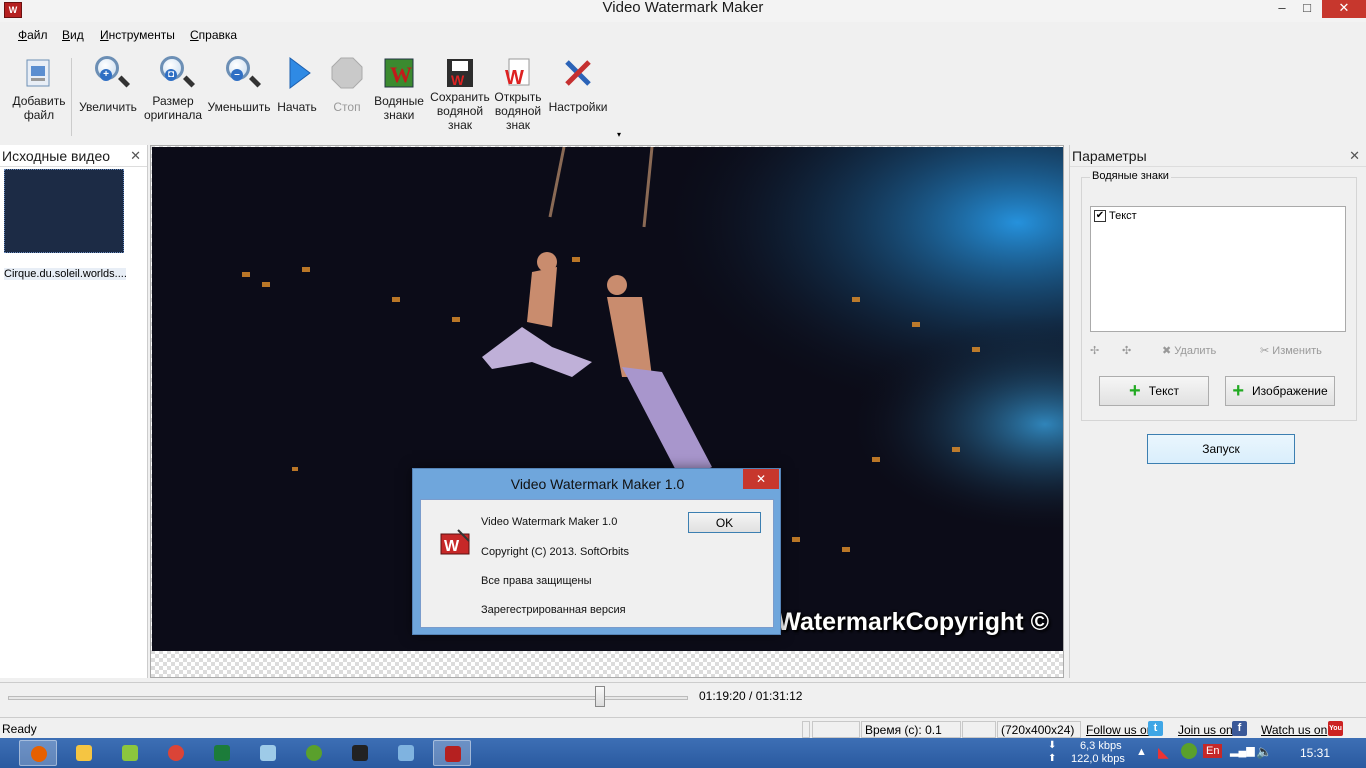  I want to click on firefox-icon, so click(39, 754).